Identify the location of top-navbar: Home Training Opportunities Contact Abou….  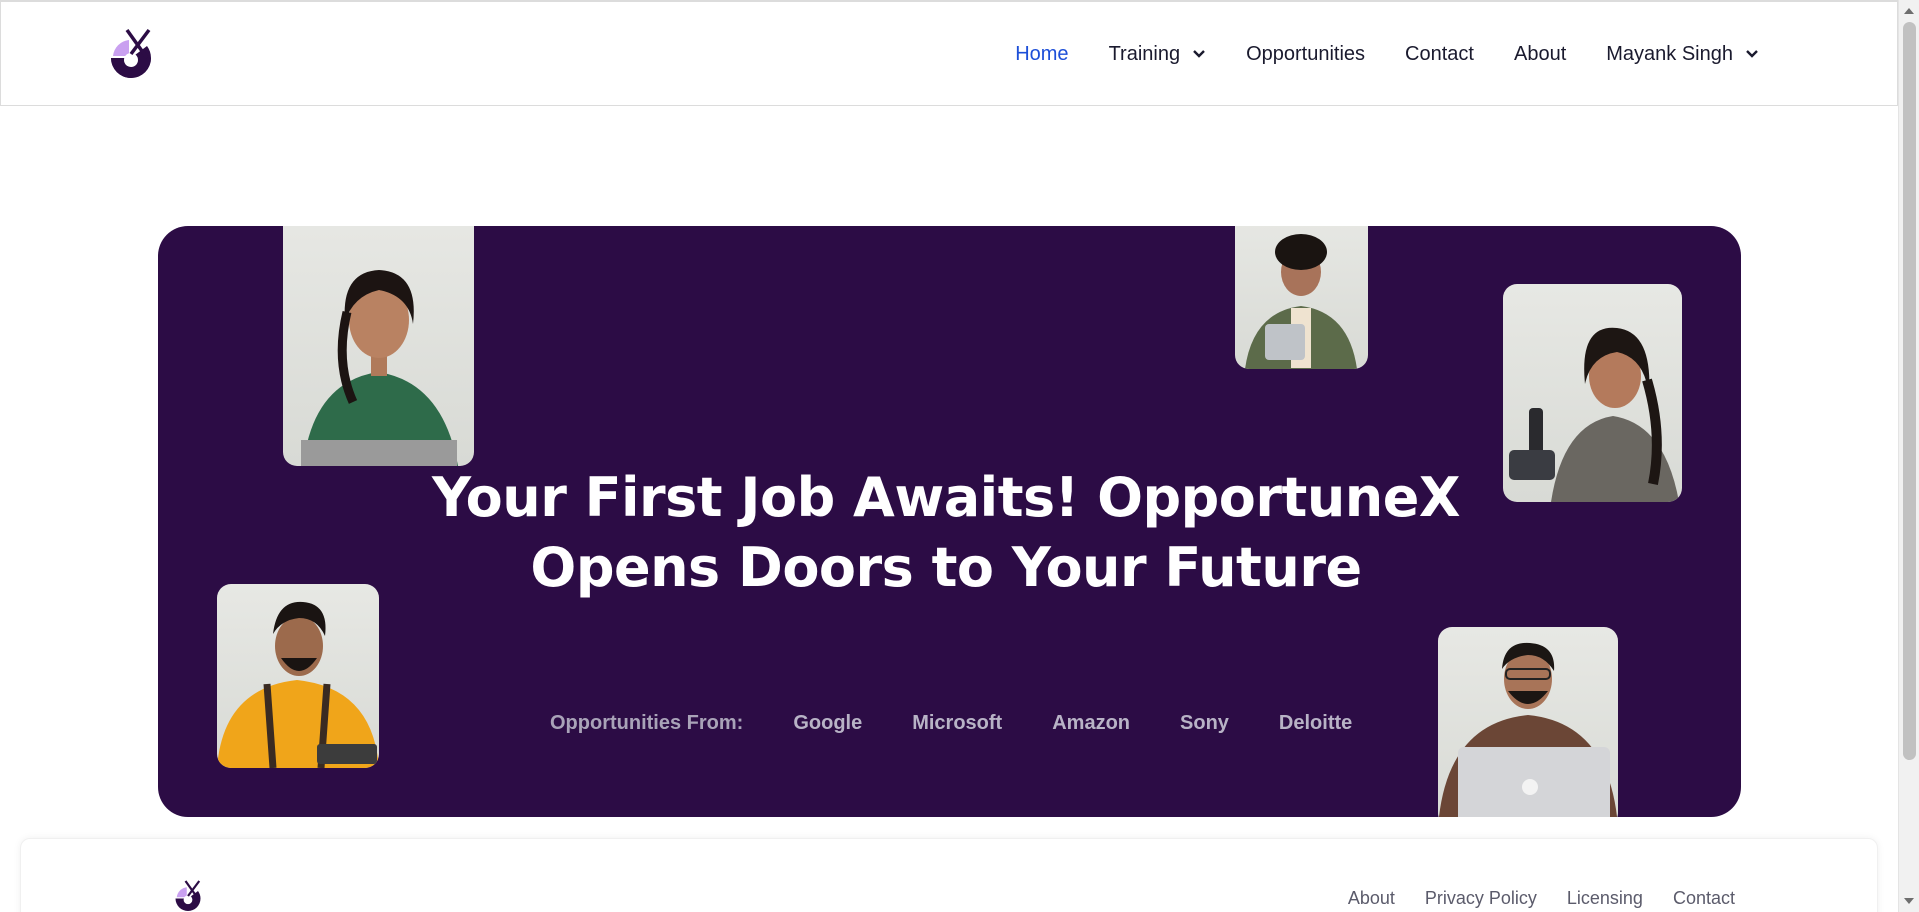
(949, 53).